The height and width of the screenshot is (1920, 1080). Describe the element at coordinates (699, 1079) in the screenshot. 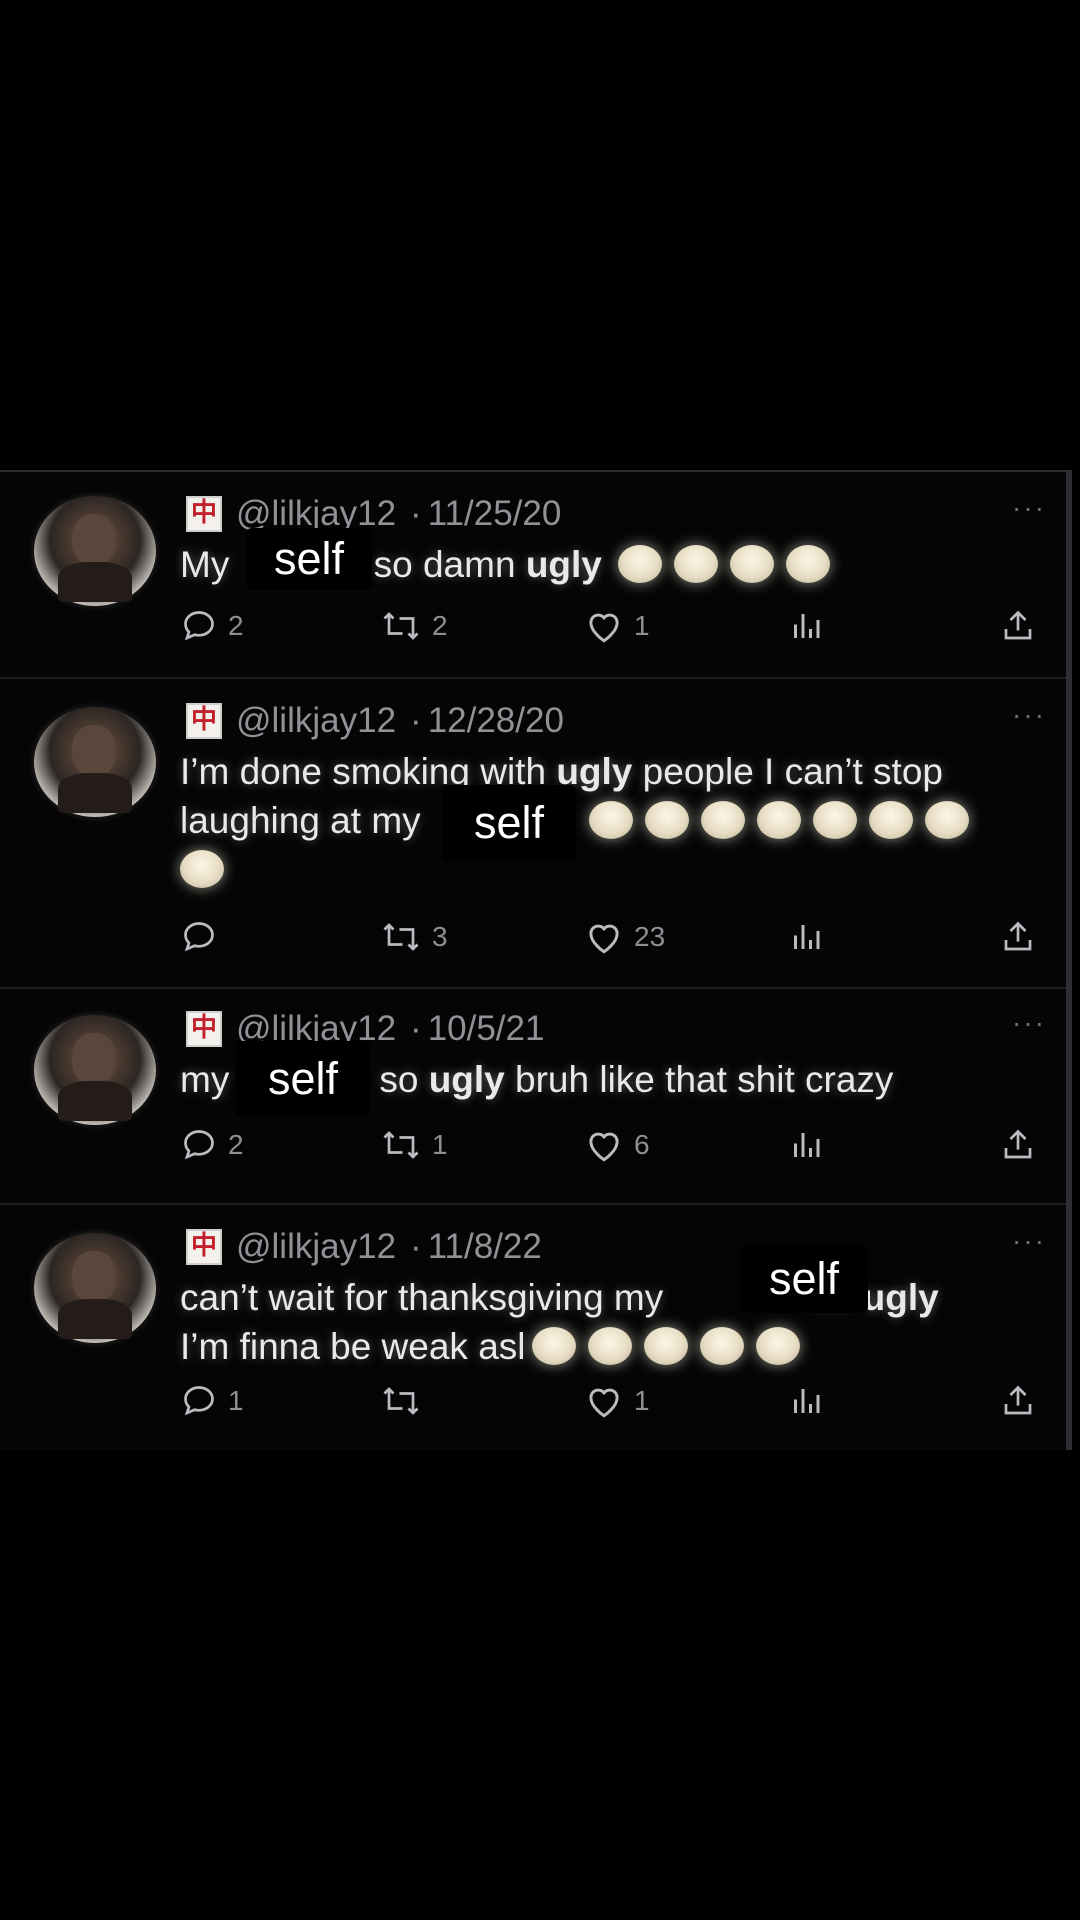

I see `post-text-part: bruh like that shit crazy` at that location.